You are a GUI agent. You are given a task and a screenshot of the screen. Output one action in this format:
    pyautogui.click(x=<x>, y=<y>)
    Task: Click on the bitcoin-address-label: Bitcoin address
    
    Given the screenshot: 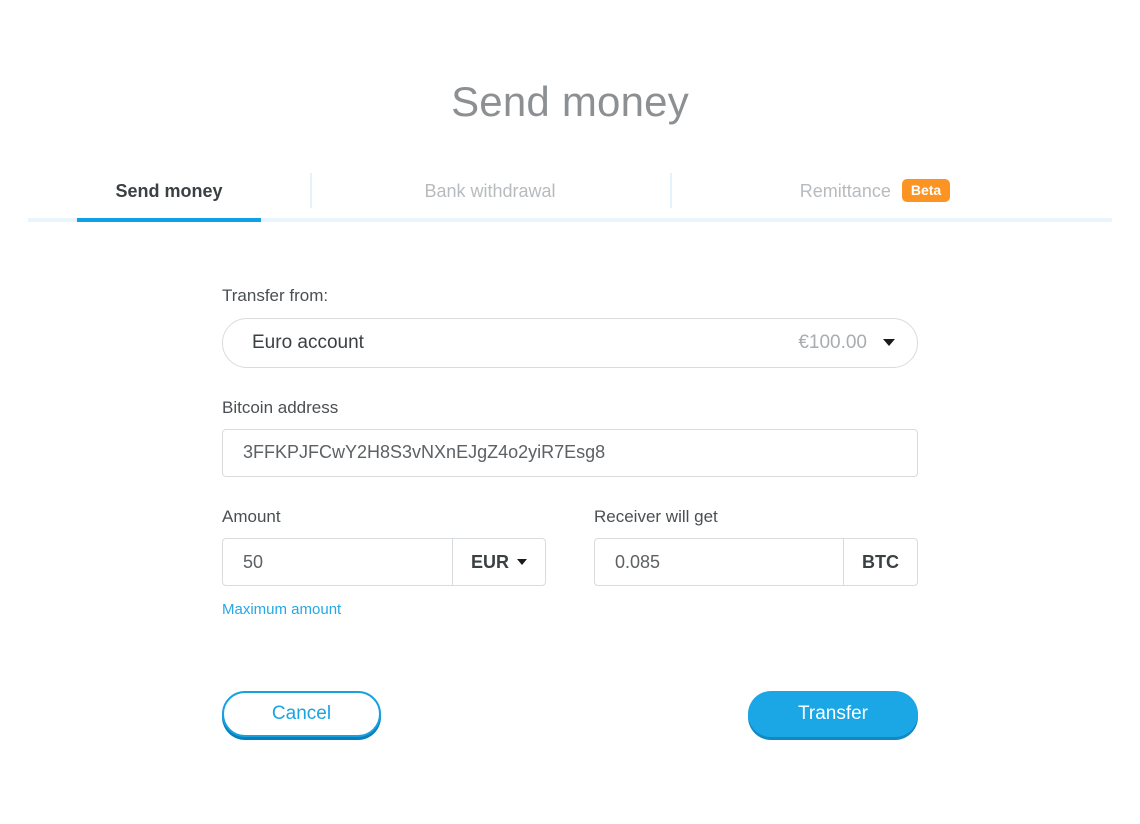 What is the action you would take?
    pyautogui.click(x=280, y=407)
    